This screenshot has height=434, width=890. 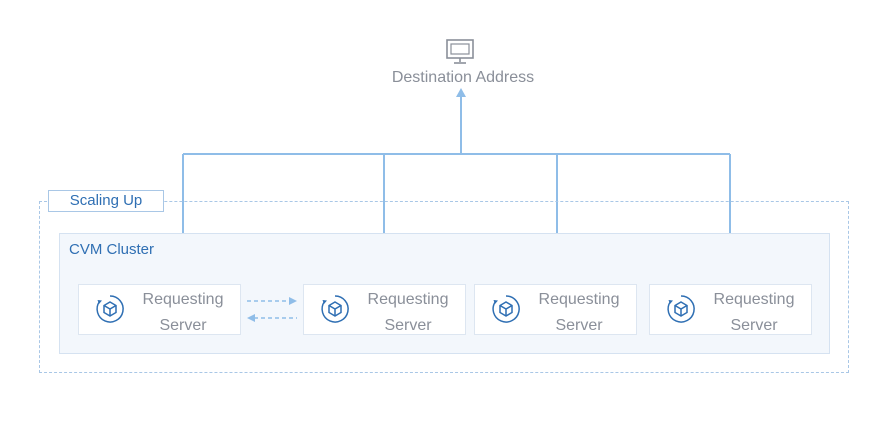 What do you see at coordinates (159, 309) in the screenshot?
I see `requesting-server-card-1: Requesting Server` at bounding box center [159, 309].